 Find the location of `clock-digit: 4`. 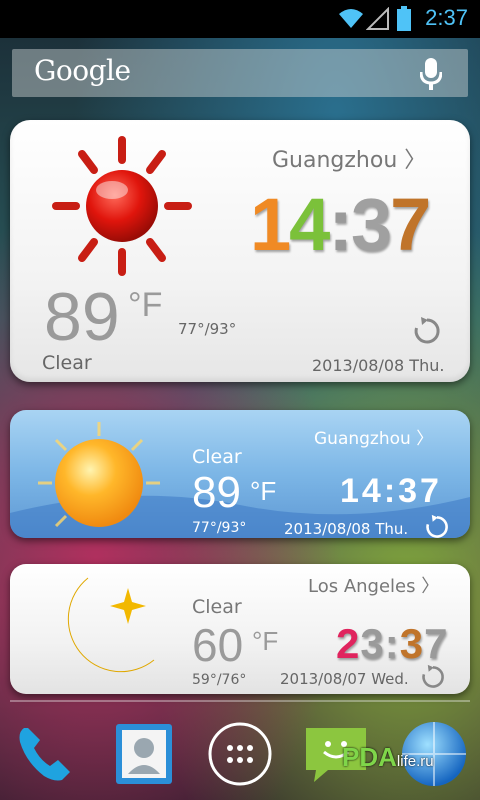

clock-digit: 4 is located at coordinates (309, 224).